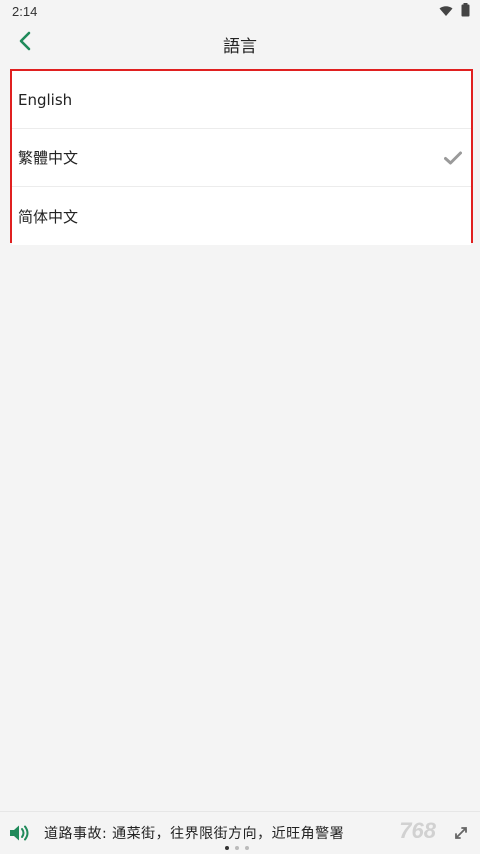 The image size is (480, 854). Describe the element at coordinates (241, 100) in the screenshot. I see `language-item-english: English` at that location.